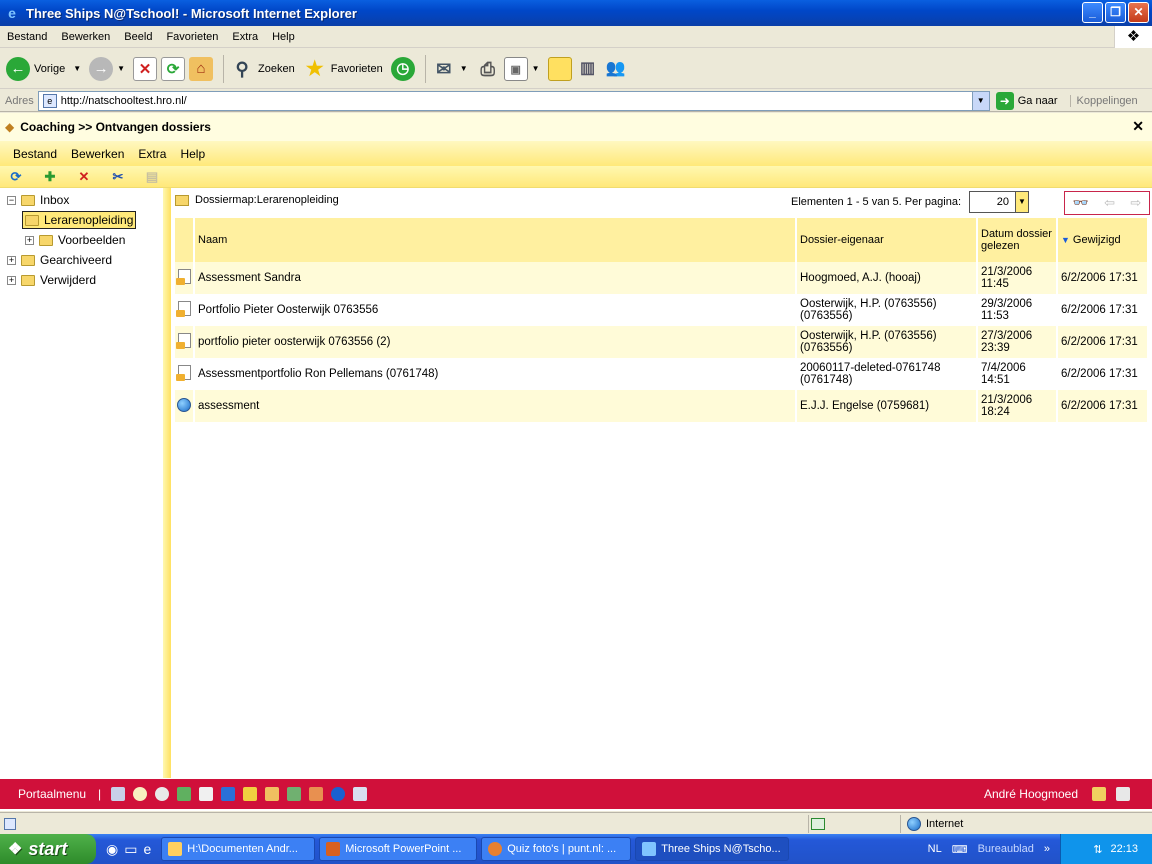 Image resolution: width=1152 pixels, height=864 pixels. I want to click on rocket-icon, so click(118, 794).